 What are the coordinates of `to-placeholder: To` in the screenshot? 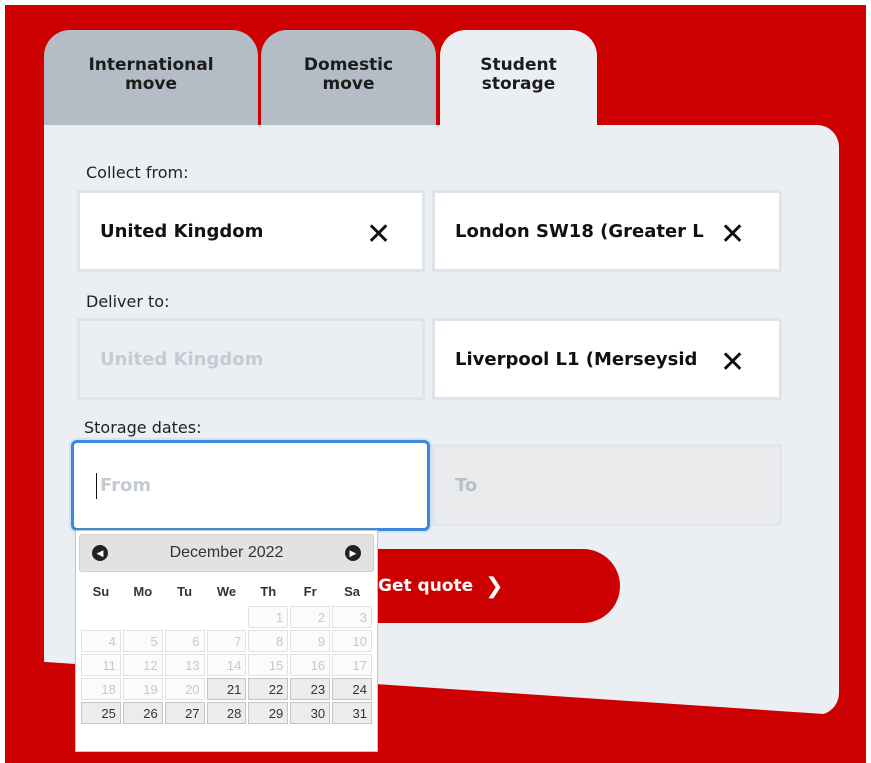 It's located at (466, 485).